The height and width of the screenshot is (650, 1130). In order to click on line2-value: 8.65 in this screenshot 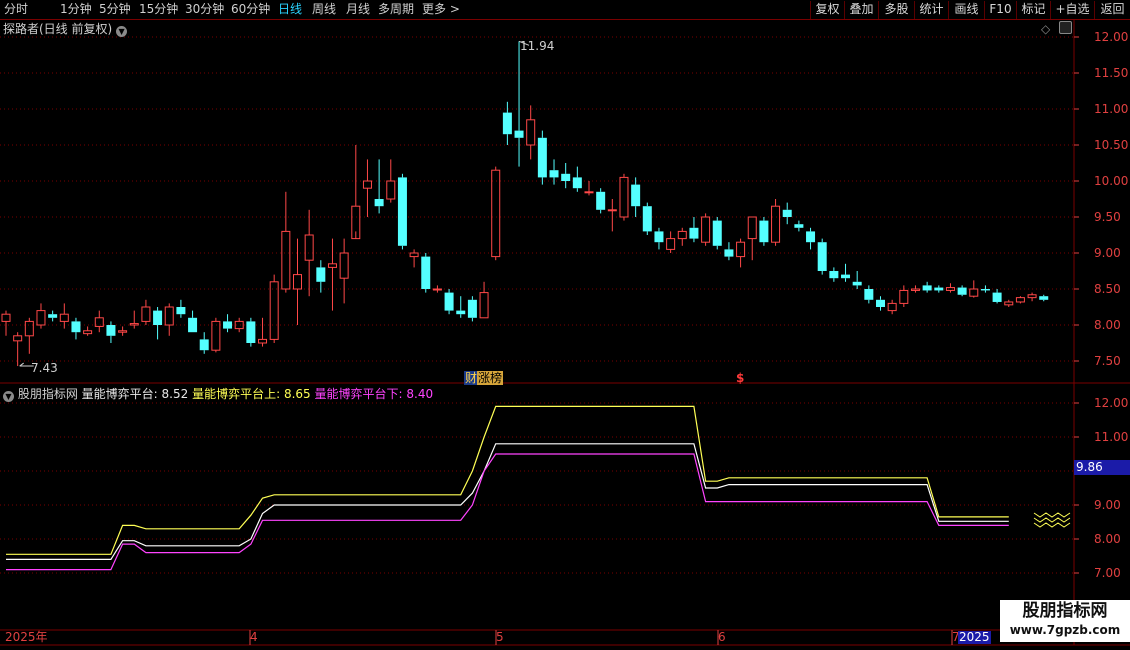, I will do `click(297, 394)`.